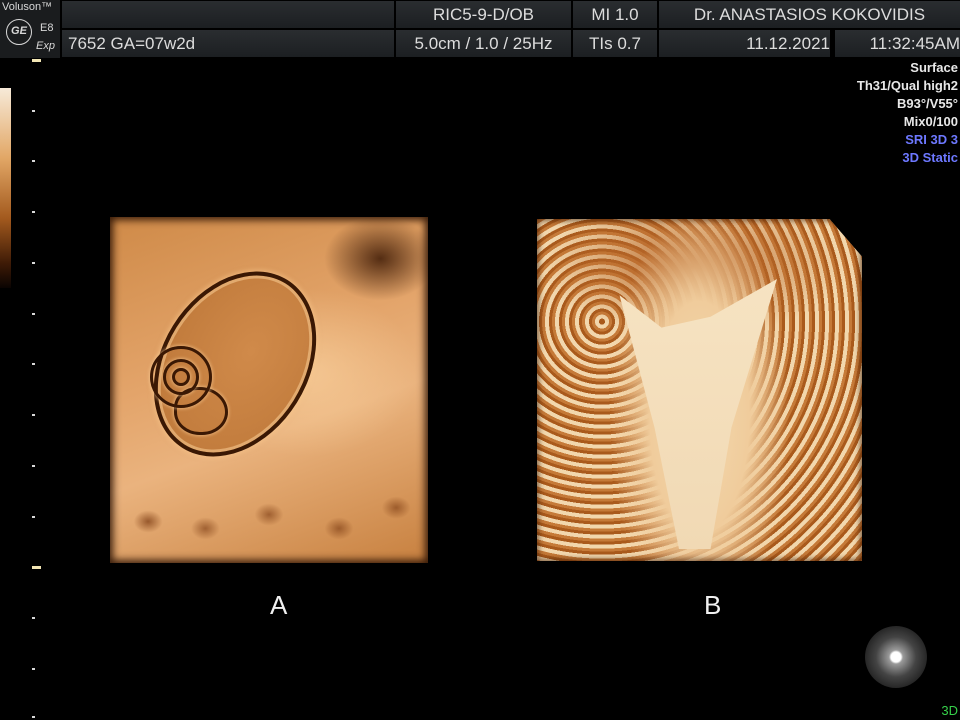 The image size is (960, 720). I want to click on doctor-field: Dr. ANASTASIOS KOKOVIDIS, so click(809, 14).